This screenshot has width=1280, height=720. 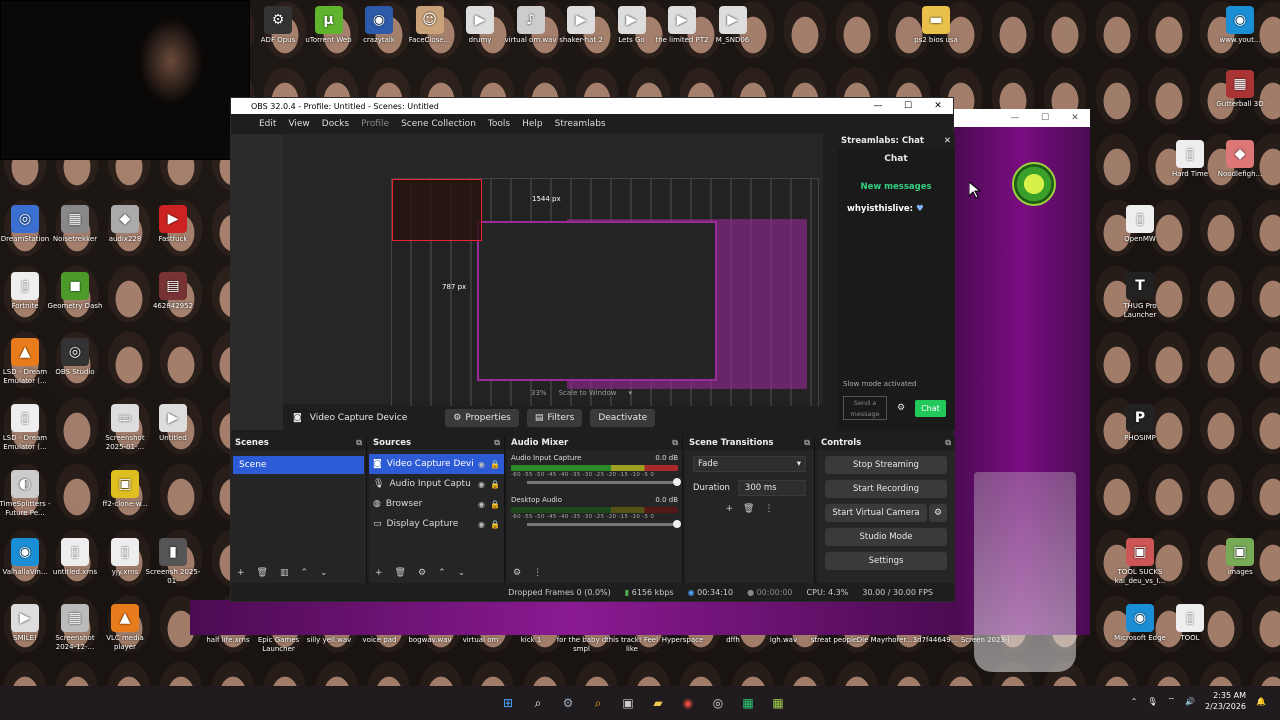 What do you see at coordinates (688, 703) in the screenshot?
I see `chrome-icon: ◉` at bounding box center [688, 703].